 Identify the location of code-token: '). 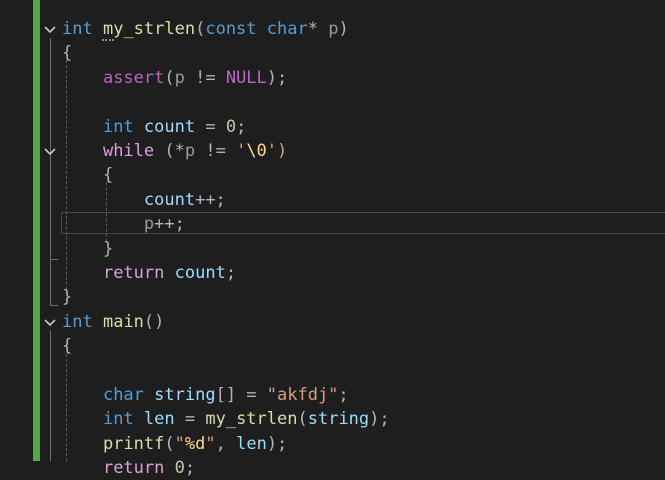
(277, 151).